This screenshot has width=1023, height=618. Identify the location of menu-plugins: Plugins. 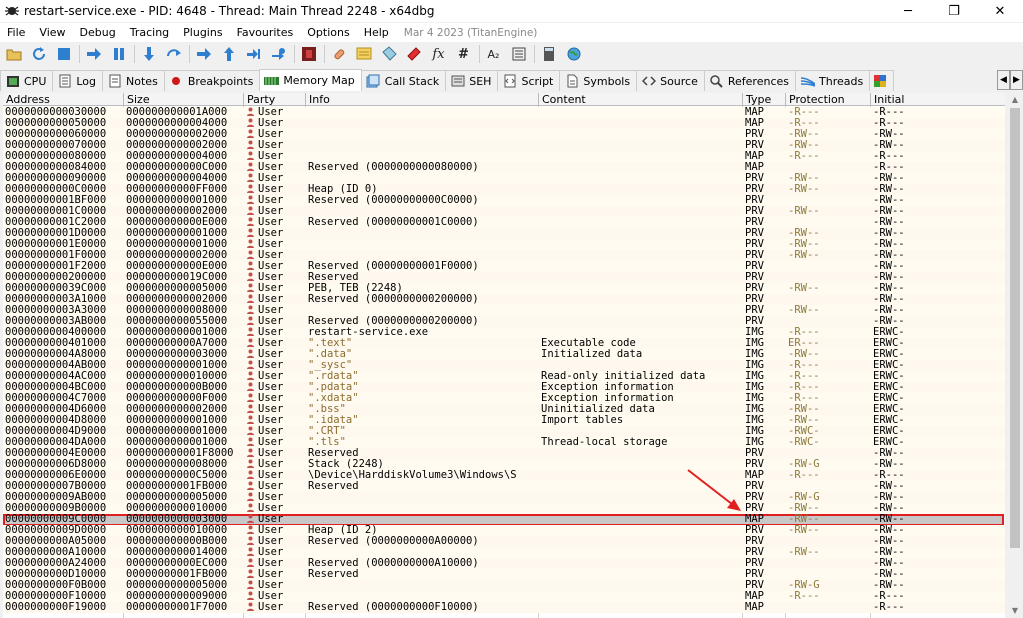
(202, 32).